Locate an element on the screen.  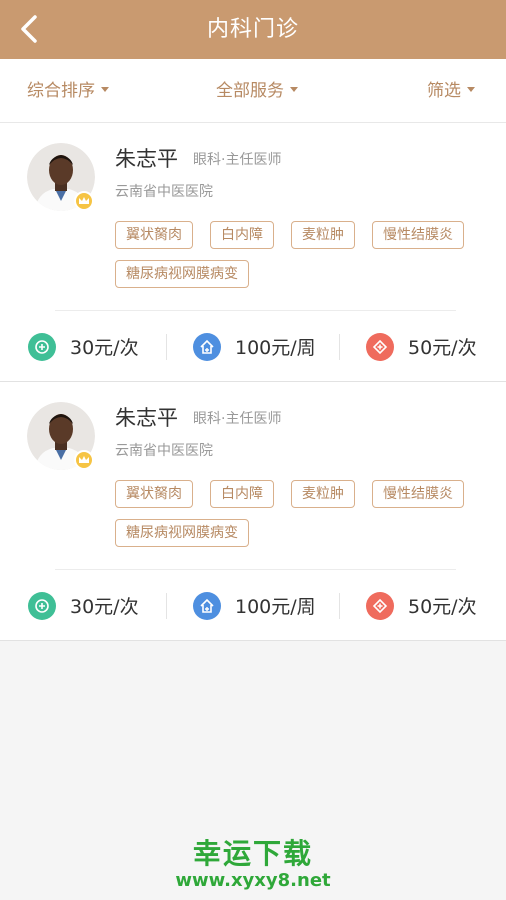
watermark-title: 幸运下载 is located at coordinates (252, 853).